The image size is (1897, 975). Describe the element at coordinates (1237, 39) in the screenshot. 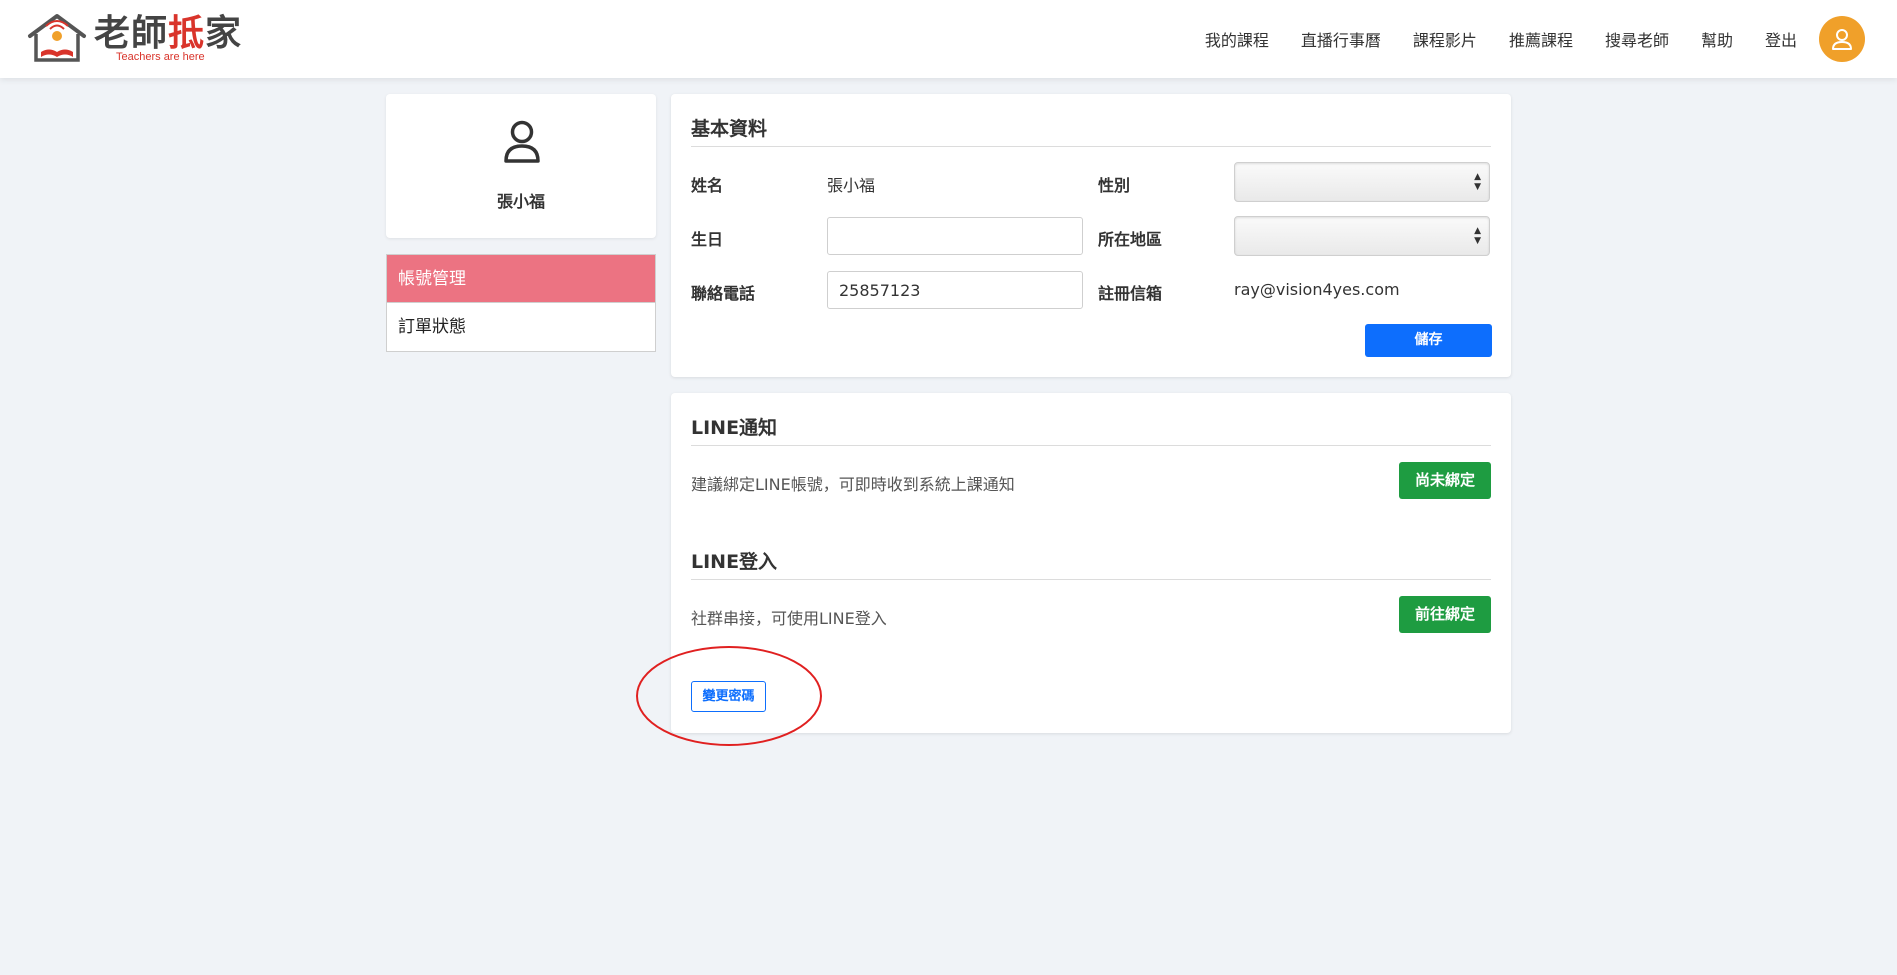

I see `nav-my-courses: 我的課程` at that location.